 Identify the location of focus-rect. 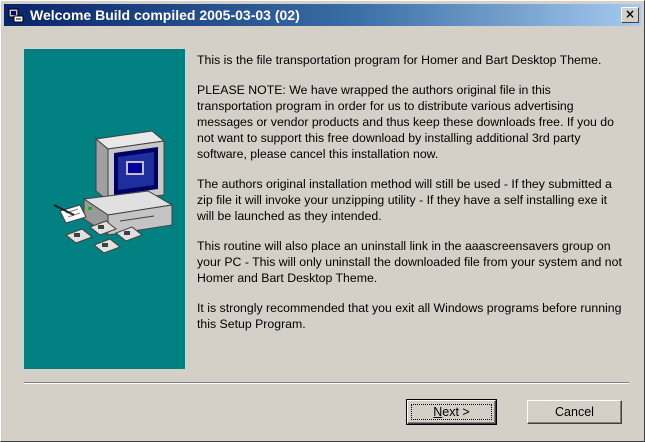
(451, 412).